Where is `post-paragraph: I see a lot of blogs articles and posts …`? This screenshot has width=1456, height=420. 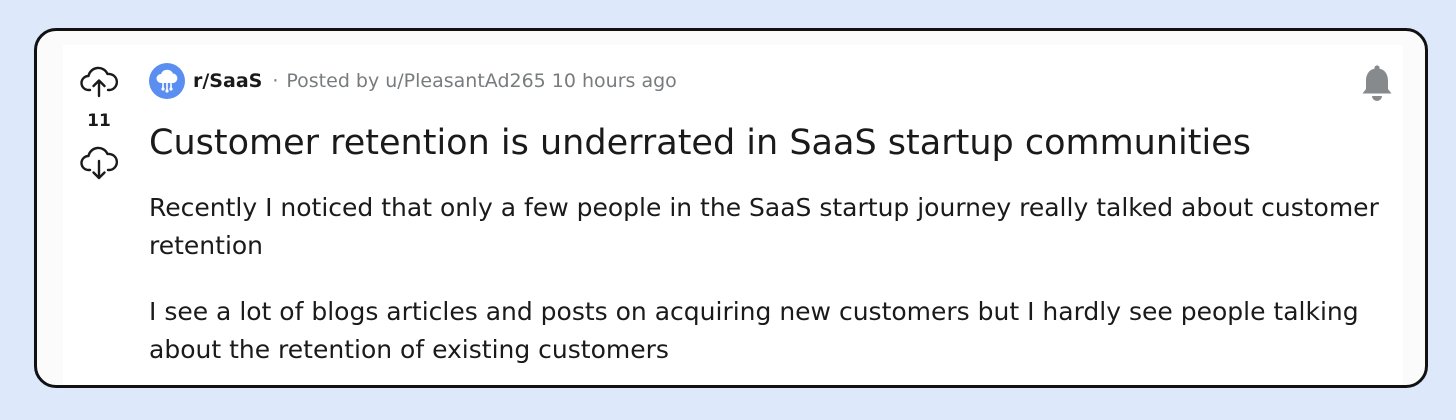 post-paragraph: I see a lot of blogs articles and posts … is located at coordinates (754, 330).